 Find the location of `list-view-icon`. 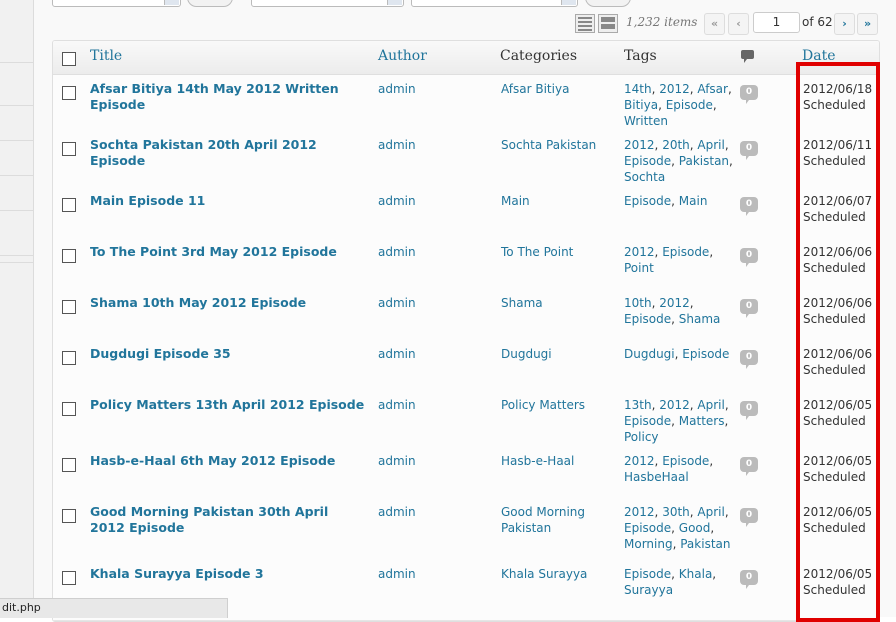

list-view-icon is located at coordinates (585, 23).